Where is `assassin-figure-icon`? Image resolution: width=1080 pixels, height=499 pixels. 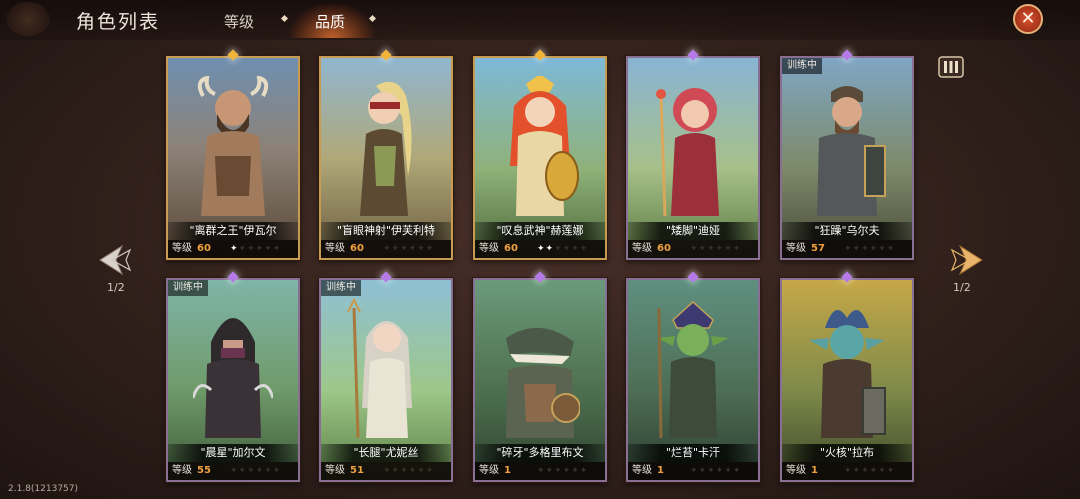 assassin-figure-icon is located at coordinates (233, 378).